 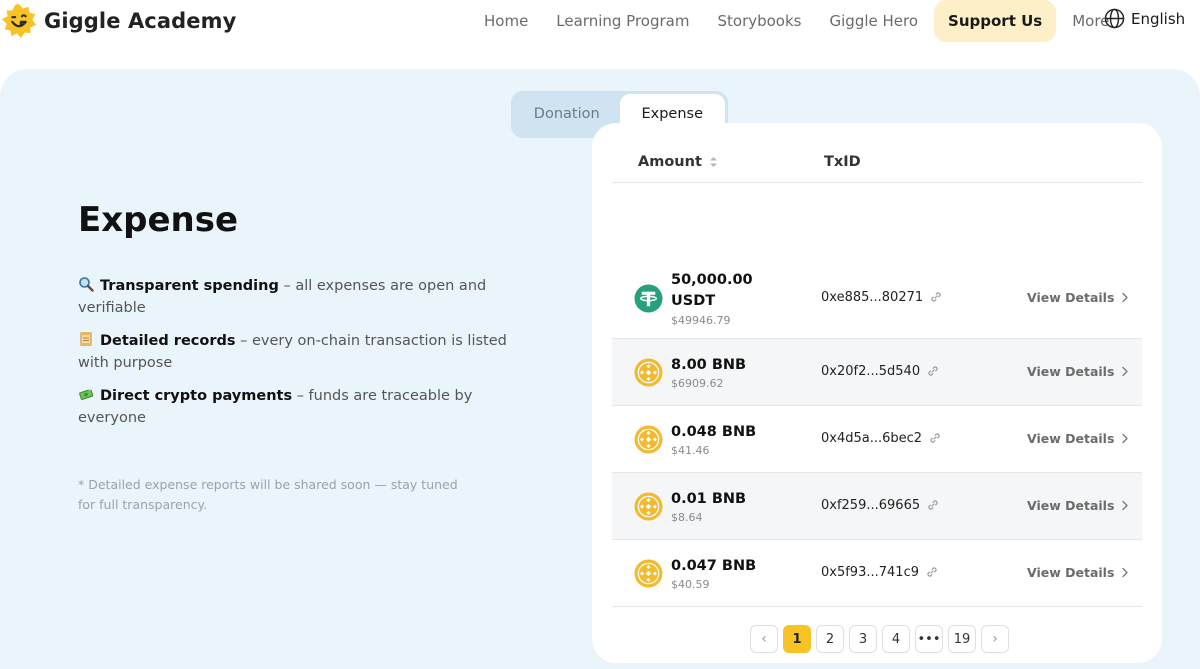 What do you see at coordinates (759, 21) in the screenshot?
I see `nav-storybooks: Storybooks` at bounding box center [759, 21].